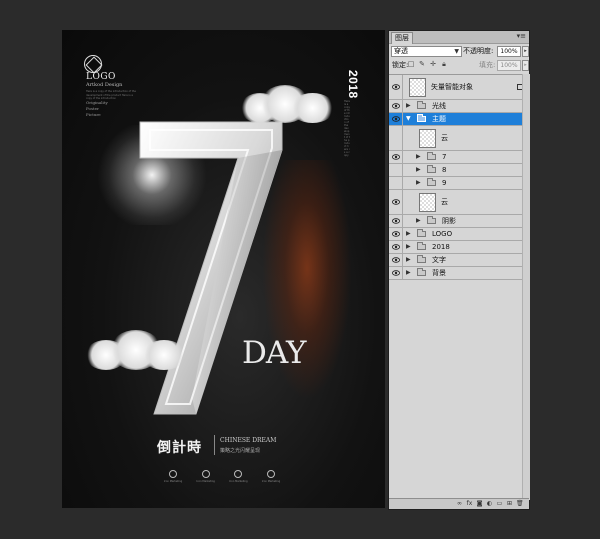  I want to click on layer-content: ▶ 文字, so click(466, 260).